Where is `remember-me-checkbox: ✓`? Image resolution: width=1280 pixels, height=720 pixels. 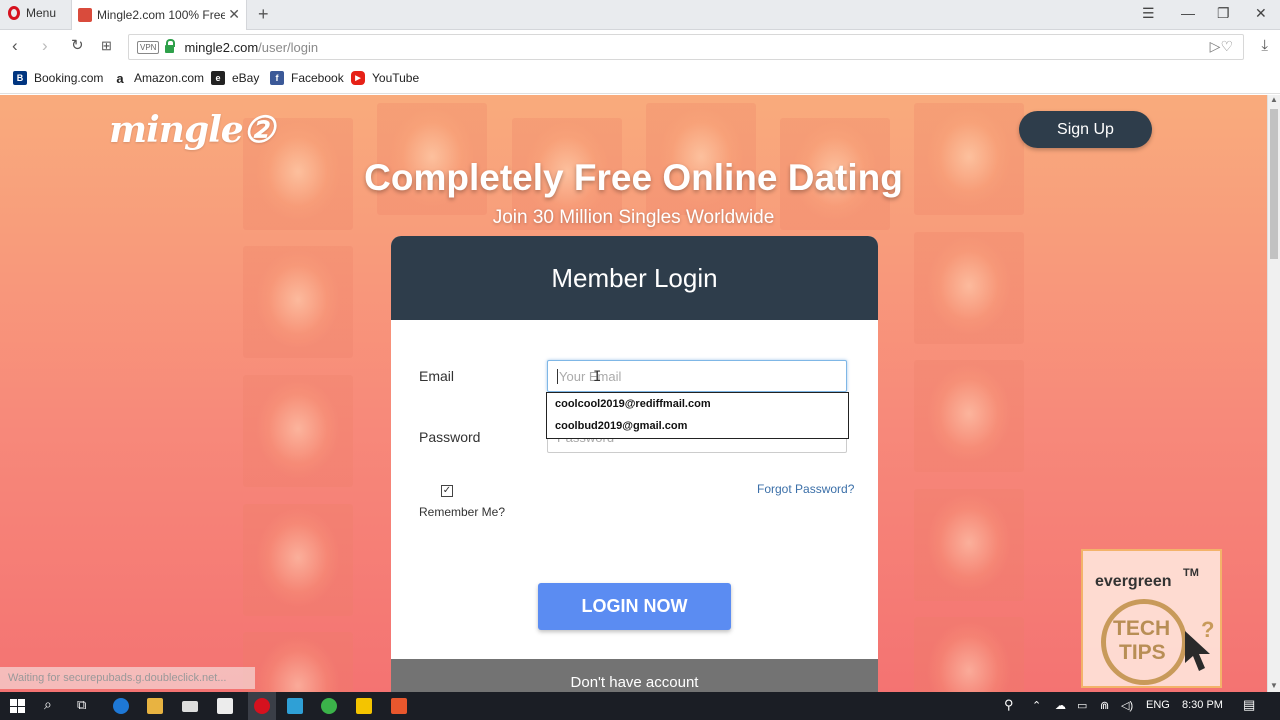
remember-me-checkbox: ✓ is located at coordinates (447, 491).